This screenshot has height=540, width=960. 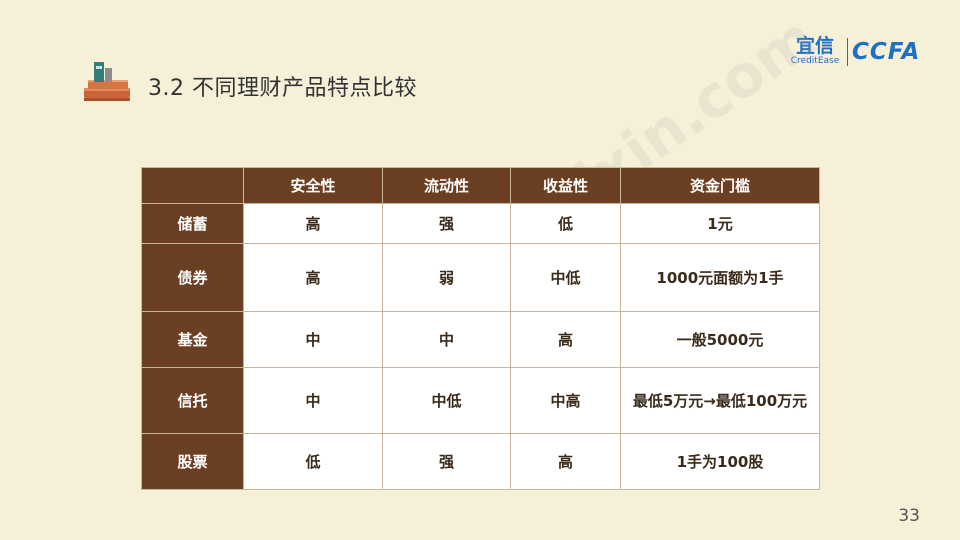 What do you see at coordinates (720, 223) in the screenshot?
I see `table-cell: 1元` at bounding box center [720, 223].